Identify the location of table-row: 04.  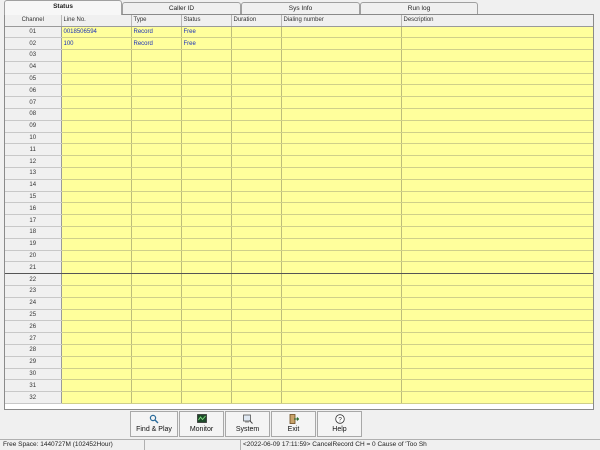
(299, 67).